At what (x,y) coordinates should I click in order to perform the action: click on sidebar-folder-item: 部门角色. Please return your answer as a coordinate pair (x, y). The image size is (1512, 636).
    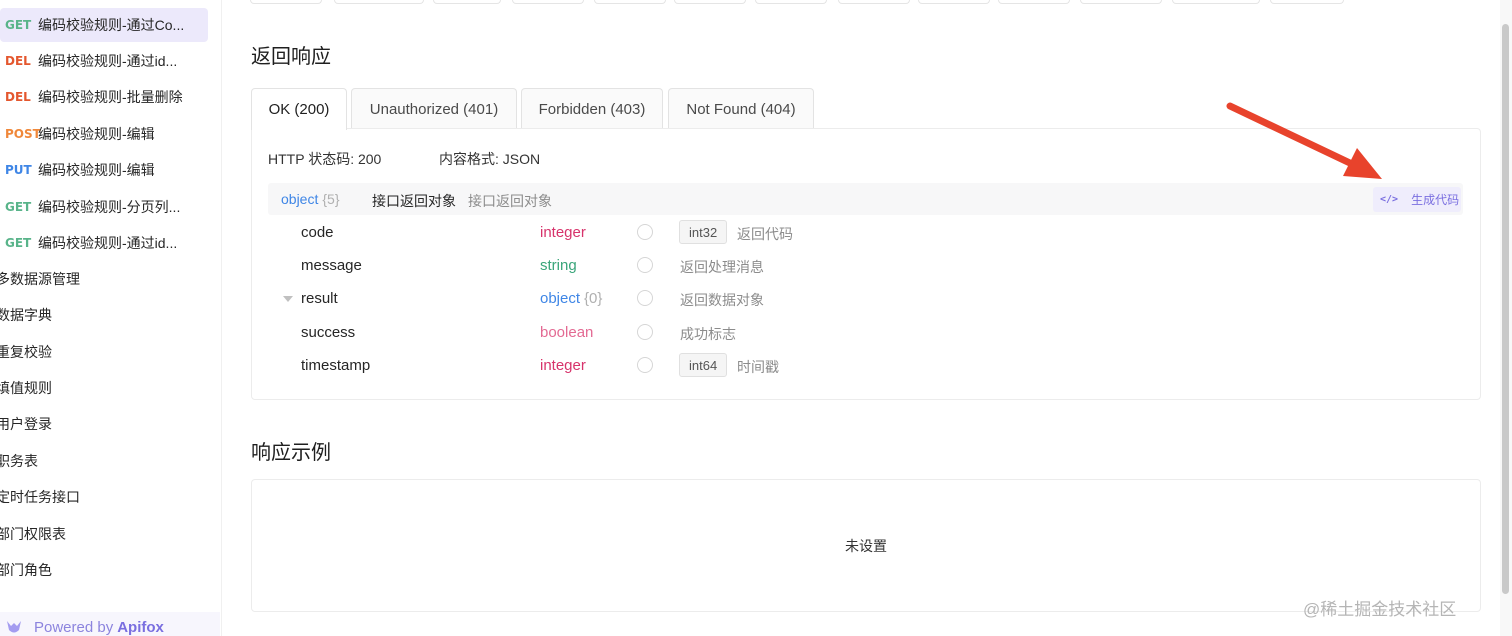
    Looking at the image, I should click on (26, 570).